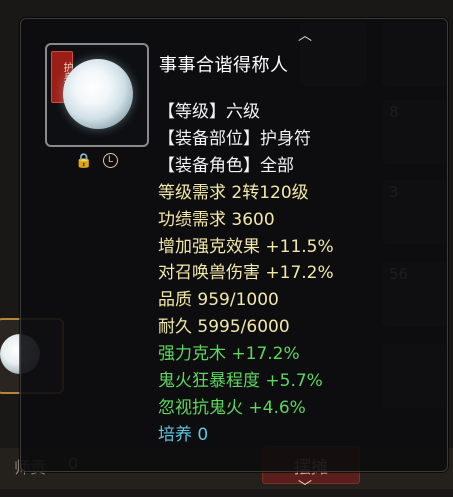  Describe the element at coordinates (224, 327) in the screenshot. I see `prop-durability: 耐久 5995/6000` at that location.